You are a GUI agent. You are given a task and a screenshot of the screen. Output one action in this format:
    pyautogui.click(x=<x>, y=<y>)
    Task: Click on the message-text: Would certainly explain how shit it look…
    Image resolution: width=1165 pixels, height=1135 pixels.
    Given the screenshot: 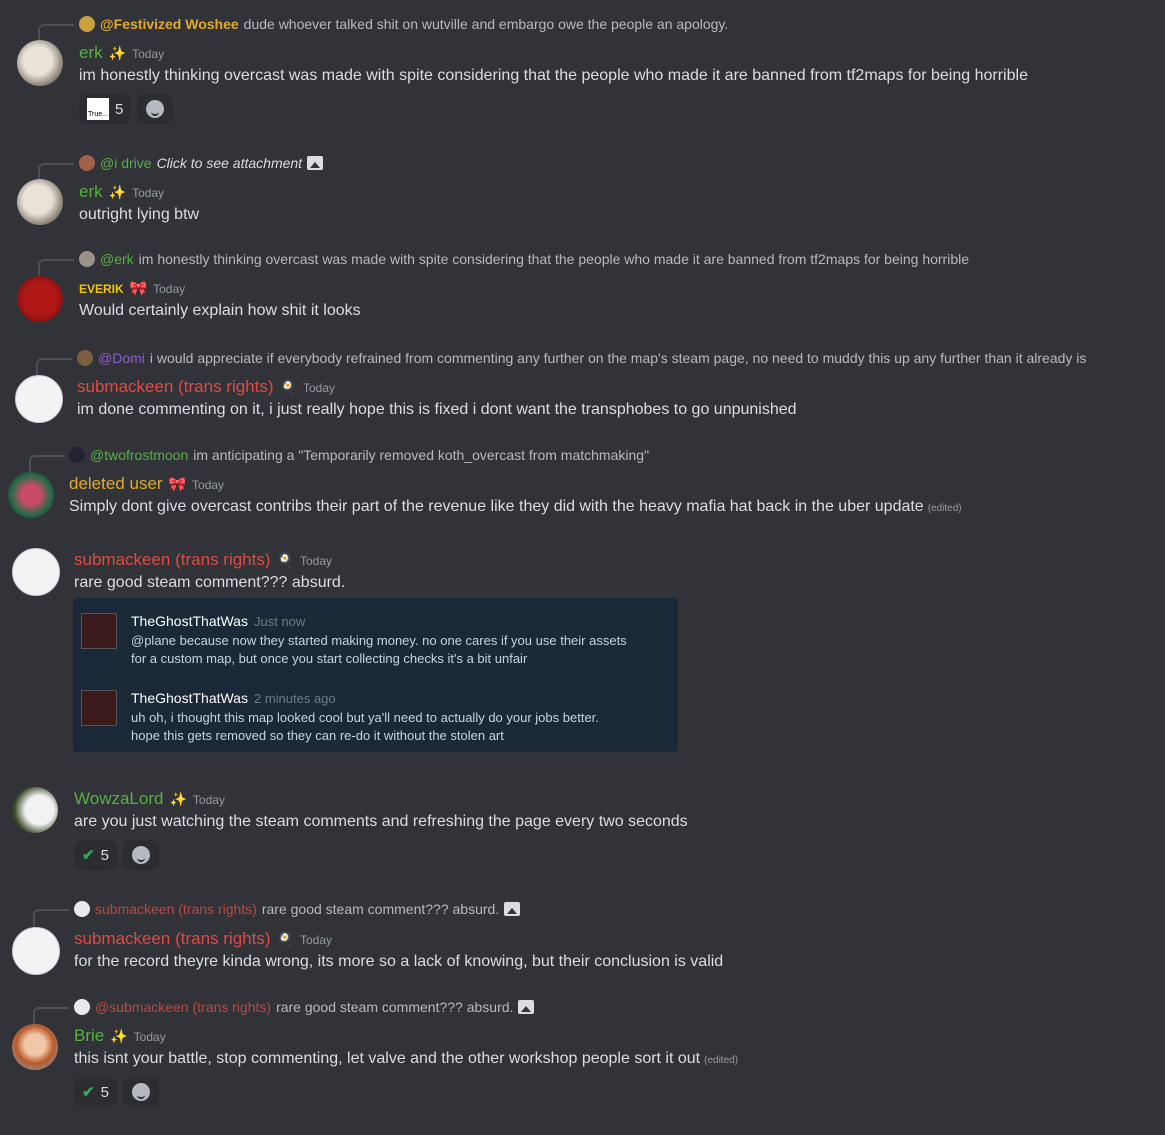 What is the action you would take?
    pyautogui.click(x=220, y=310)
    